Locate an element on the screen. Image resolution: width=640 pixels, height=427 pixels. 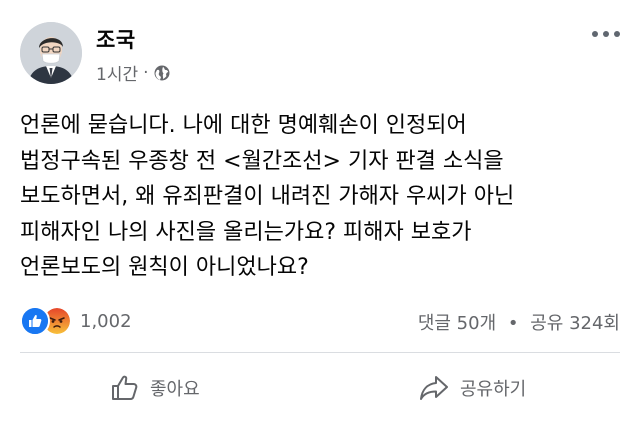
reaction-summary: 1,002 is located at coordinates (76, 321).